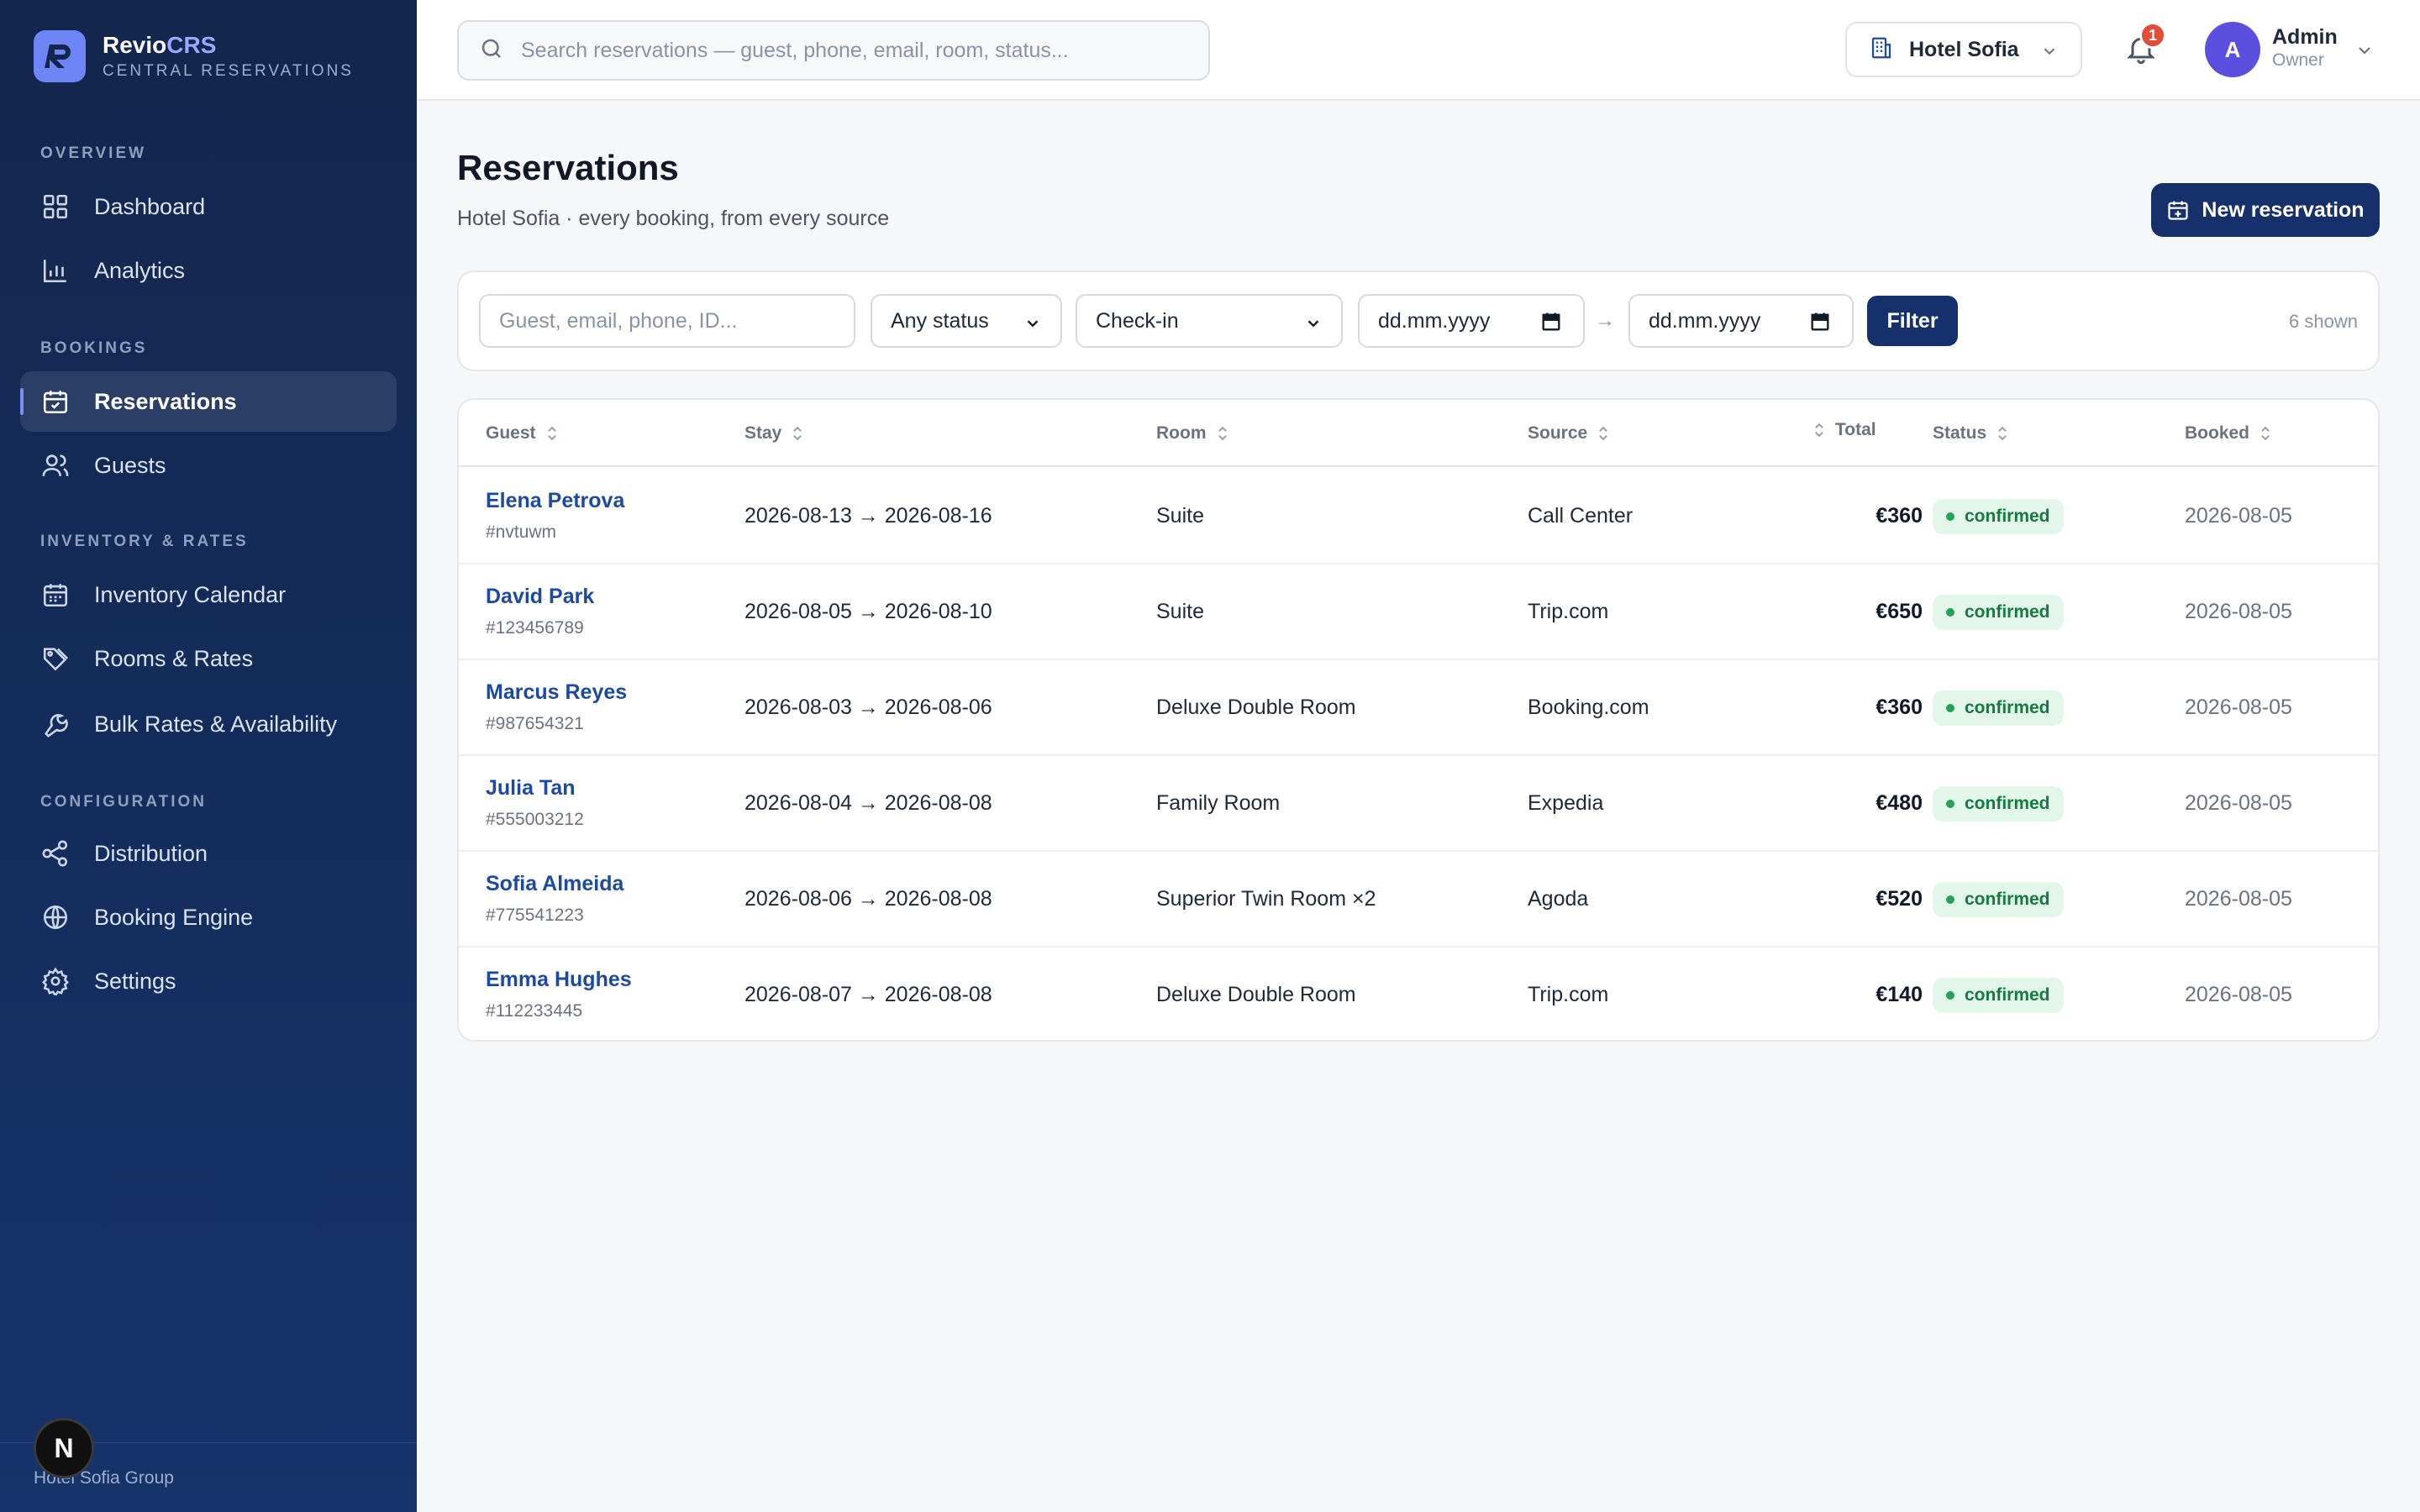  Describe the element at coordinates (208, 465) in the screenshot. I see `sidebar-item-guests: Guests` at that location.